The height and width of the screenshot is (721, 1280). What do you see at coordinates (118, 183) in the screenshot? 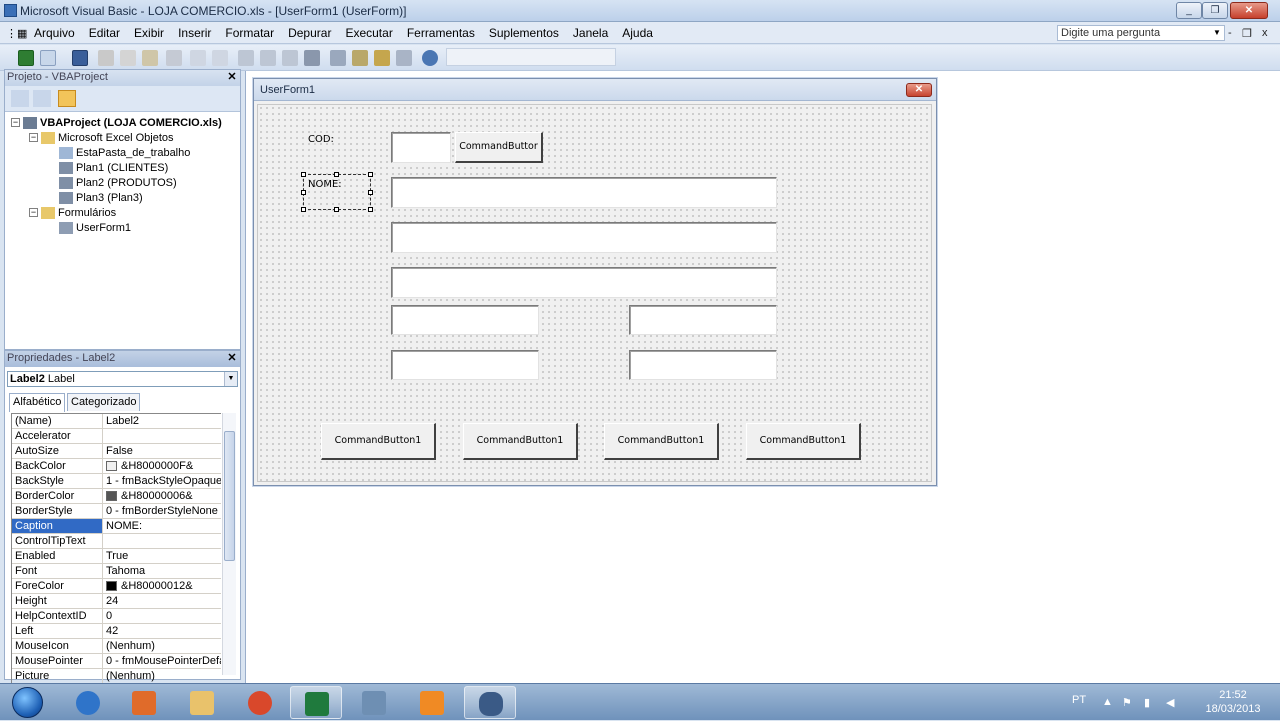
I see `tree-node-sheet: Plan2 (PRODUTOS)` at bounding box center [118, 183].